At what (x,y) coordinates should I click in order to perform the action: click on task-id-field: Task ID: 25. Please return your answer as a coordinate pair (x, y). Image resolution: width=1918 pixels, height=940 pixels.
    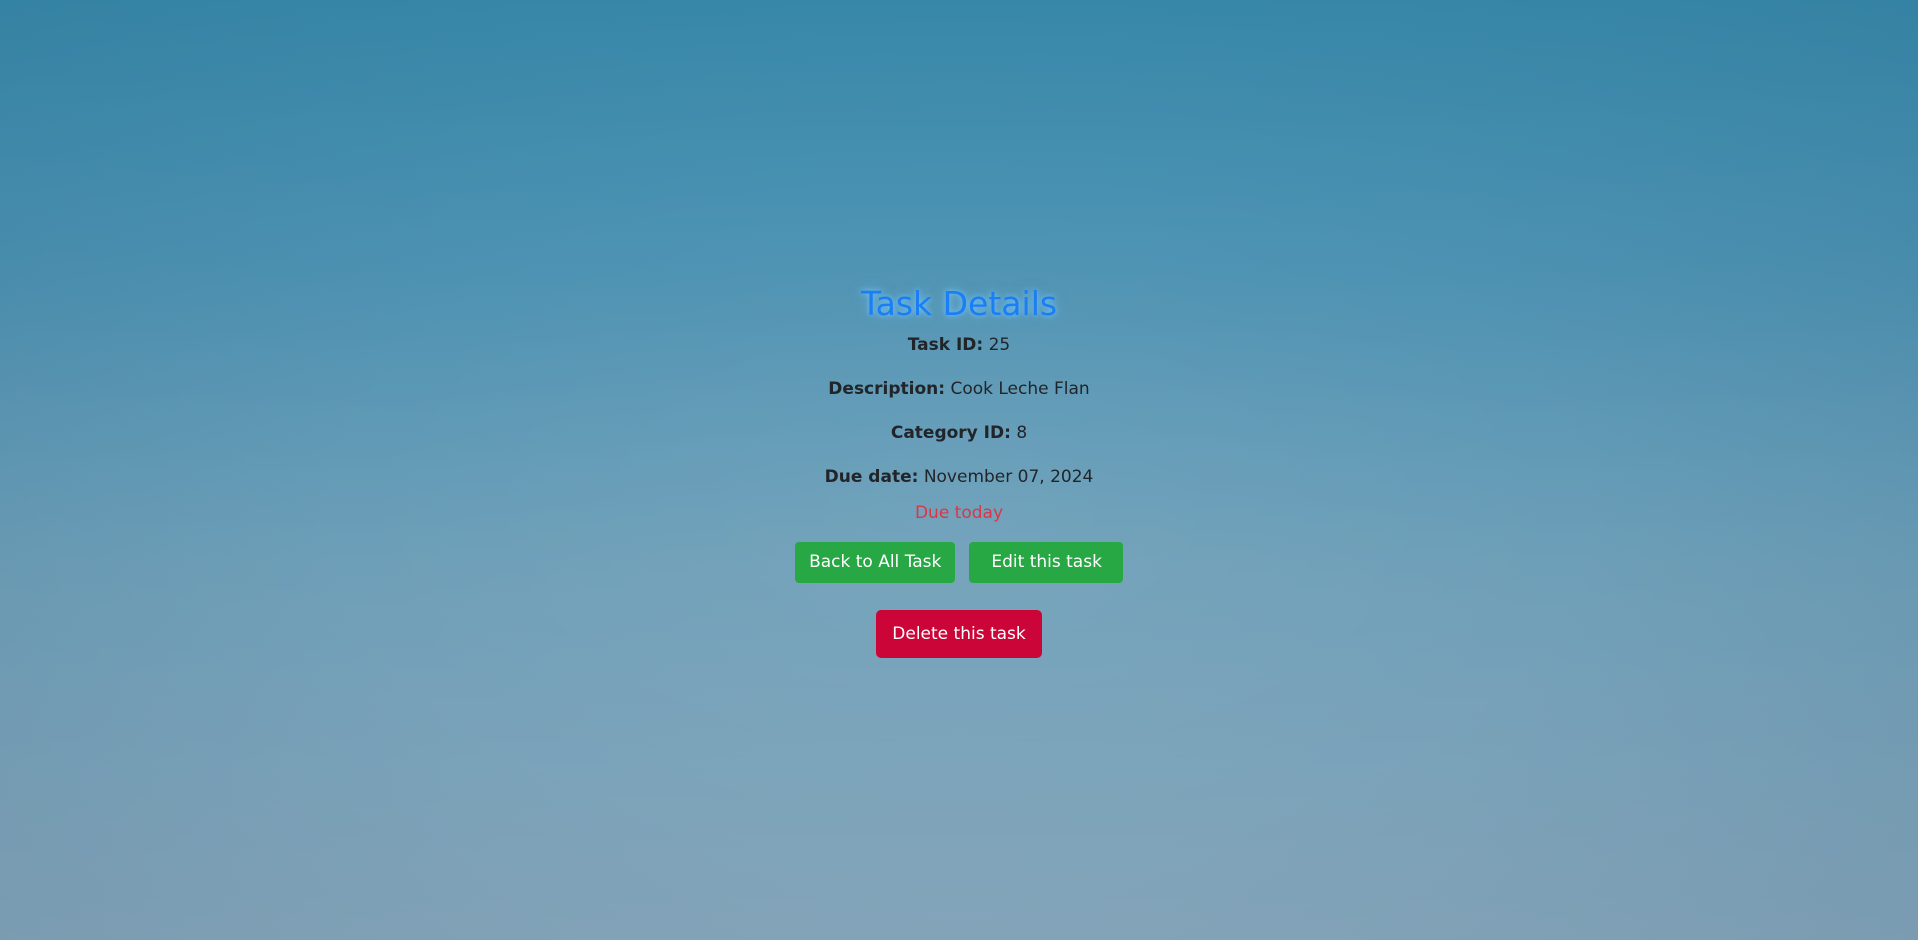
    Looking at the image, I should click on (959, 355).